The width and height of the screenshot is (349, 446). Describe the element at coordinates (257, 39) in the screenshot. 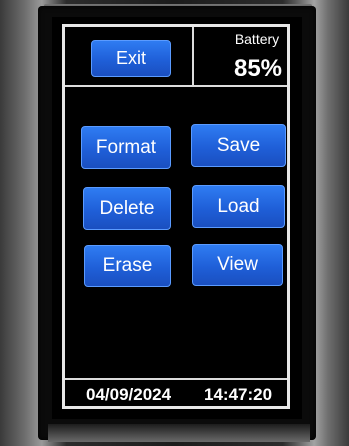

I see `battery-label: Battery` at that location.